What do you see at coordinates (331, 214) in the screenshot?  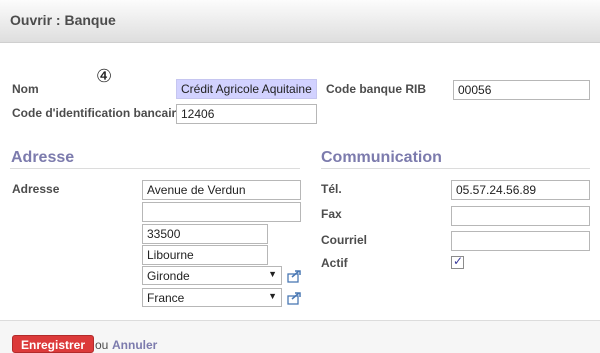 I see `fax-label: Fax` at bounding box center [331, 214].